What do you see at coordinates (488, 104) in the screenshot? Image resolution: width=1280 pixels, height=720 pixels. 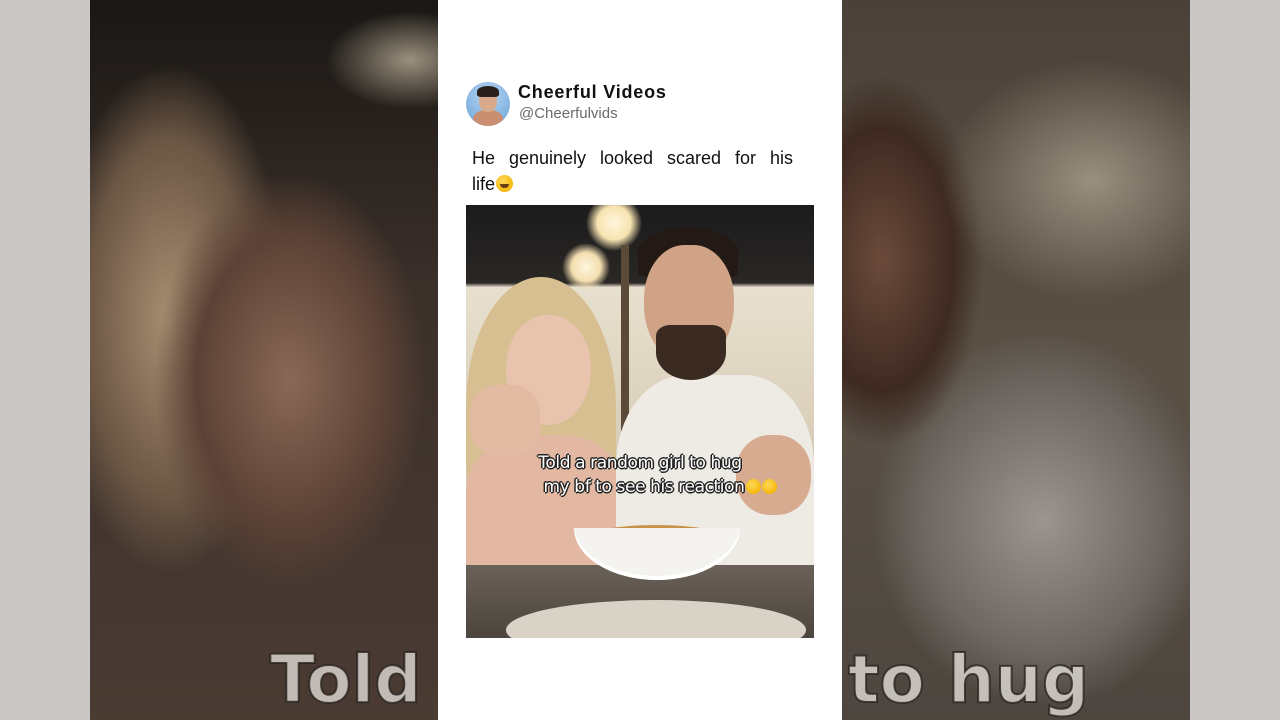 I see `avatar` at bounding box center [488, 104].